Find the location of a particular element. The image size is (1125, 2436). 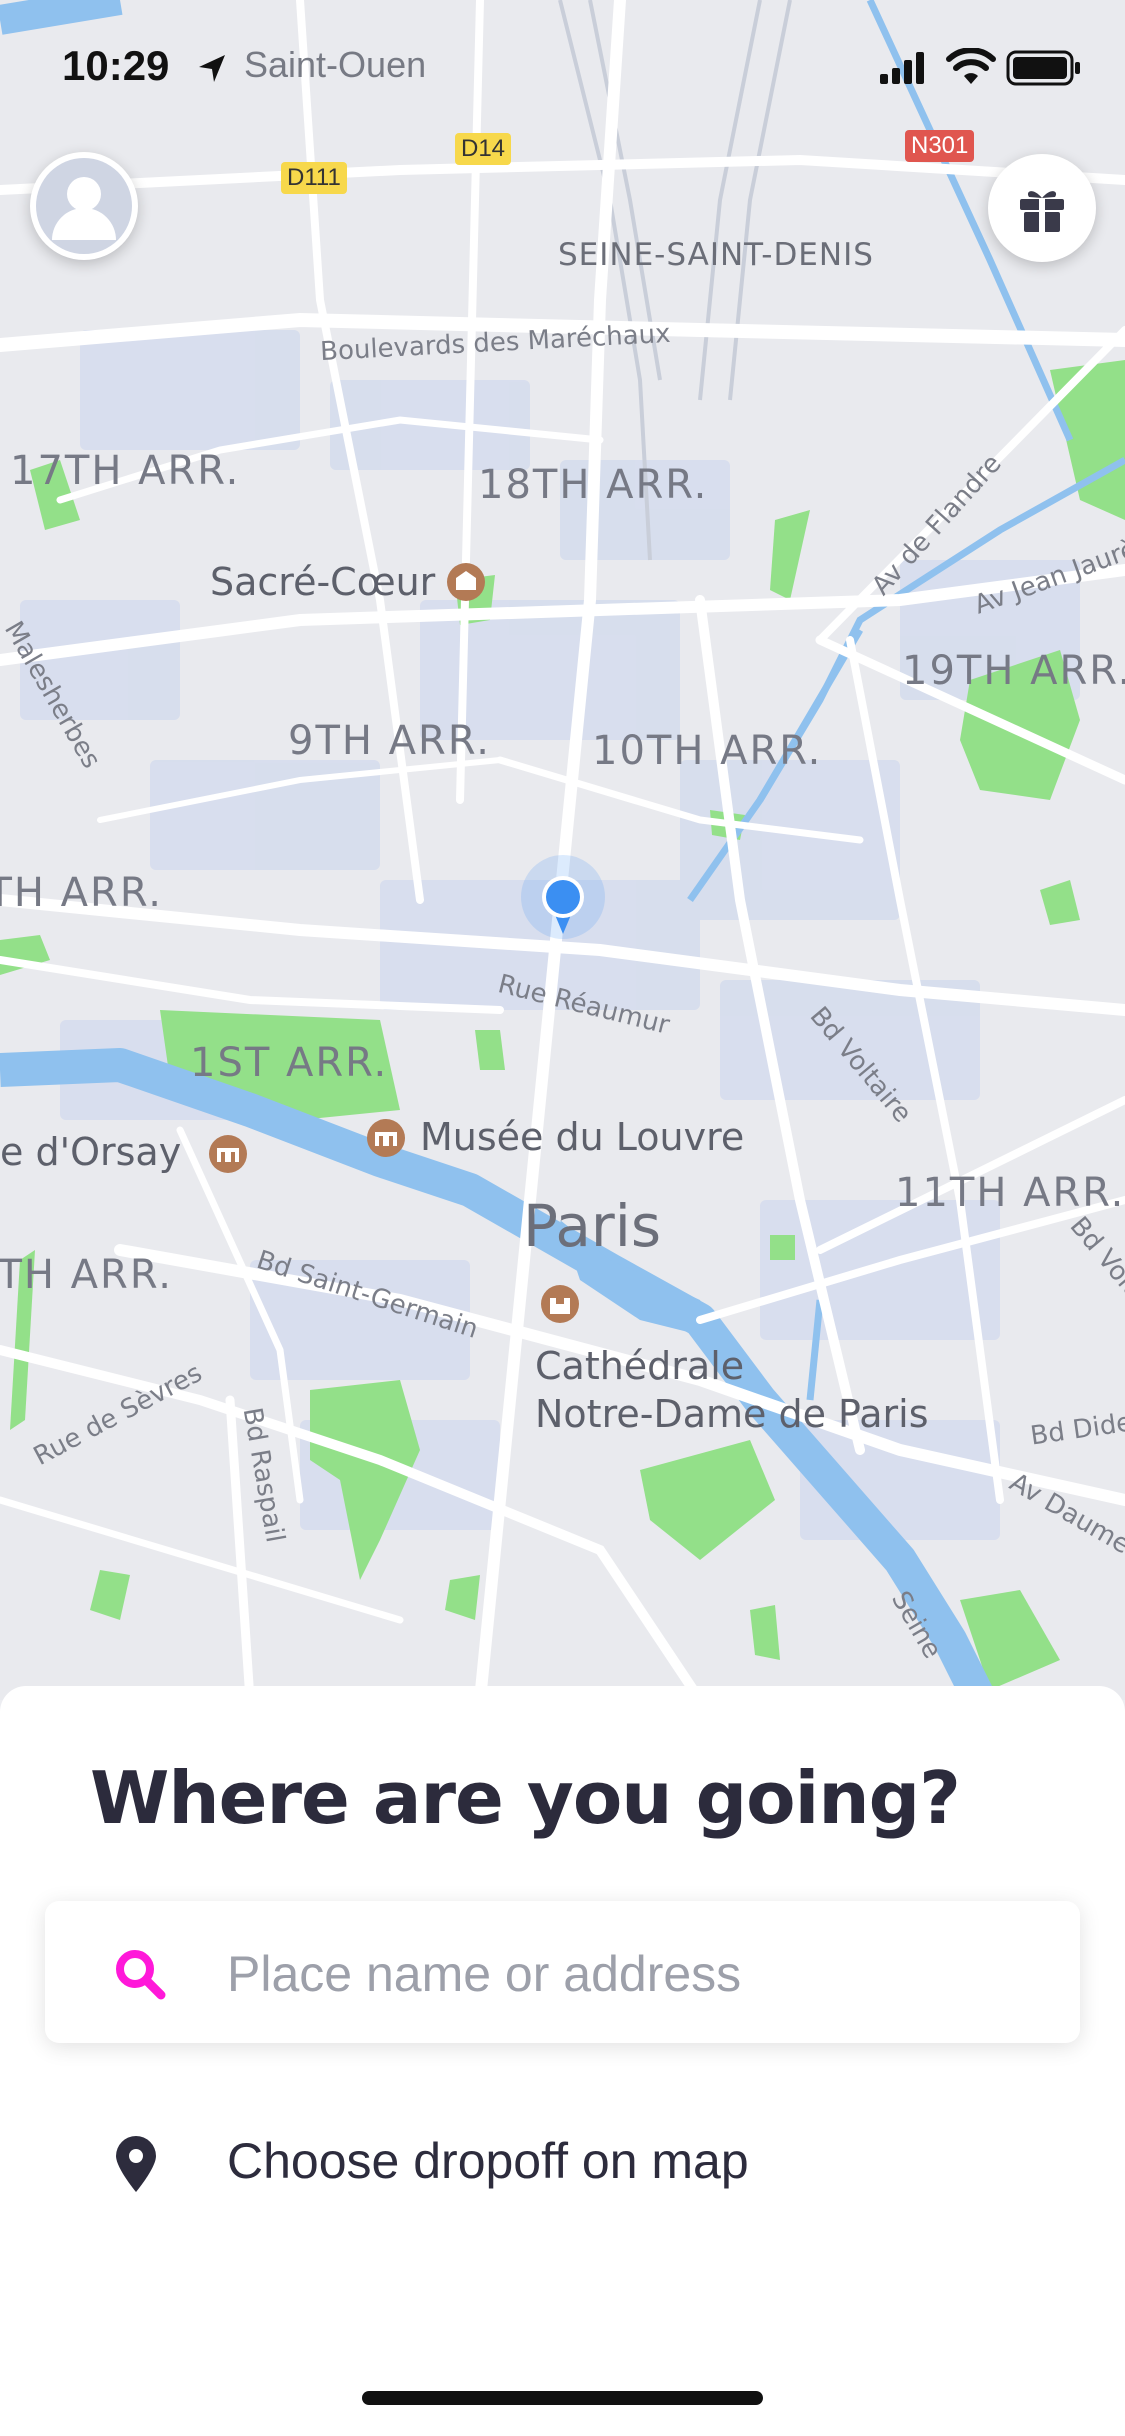

home-indicator is located at coordinates (562, 2398).